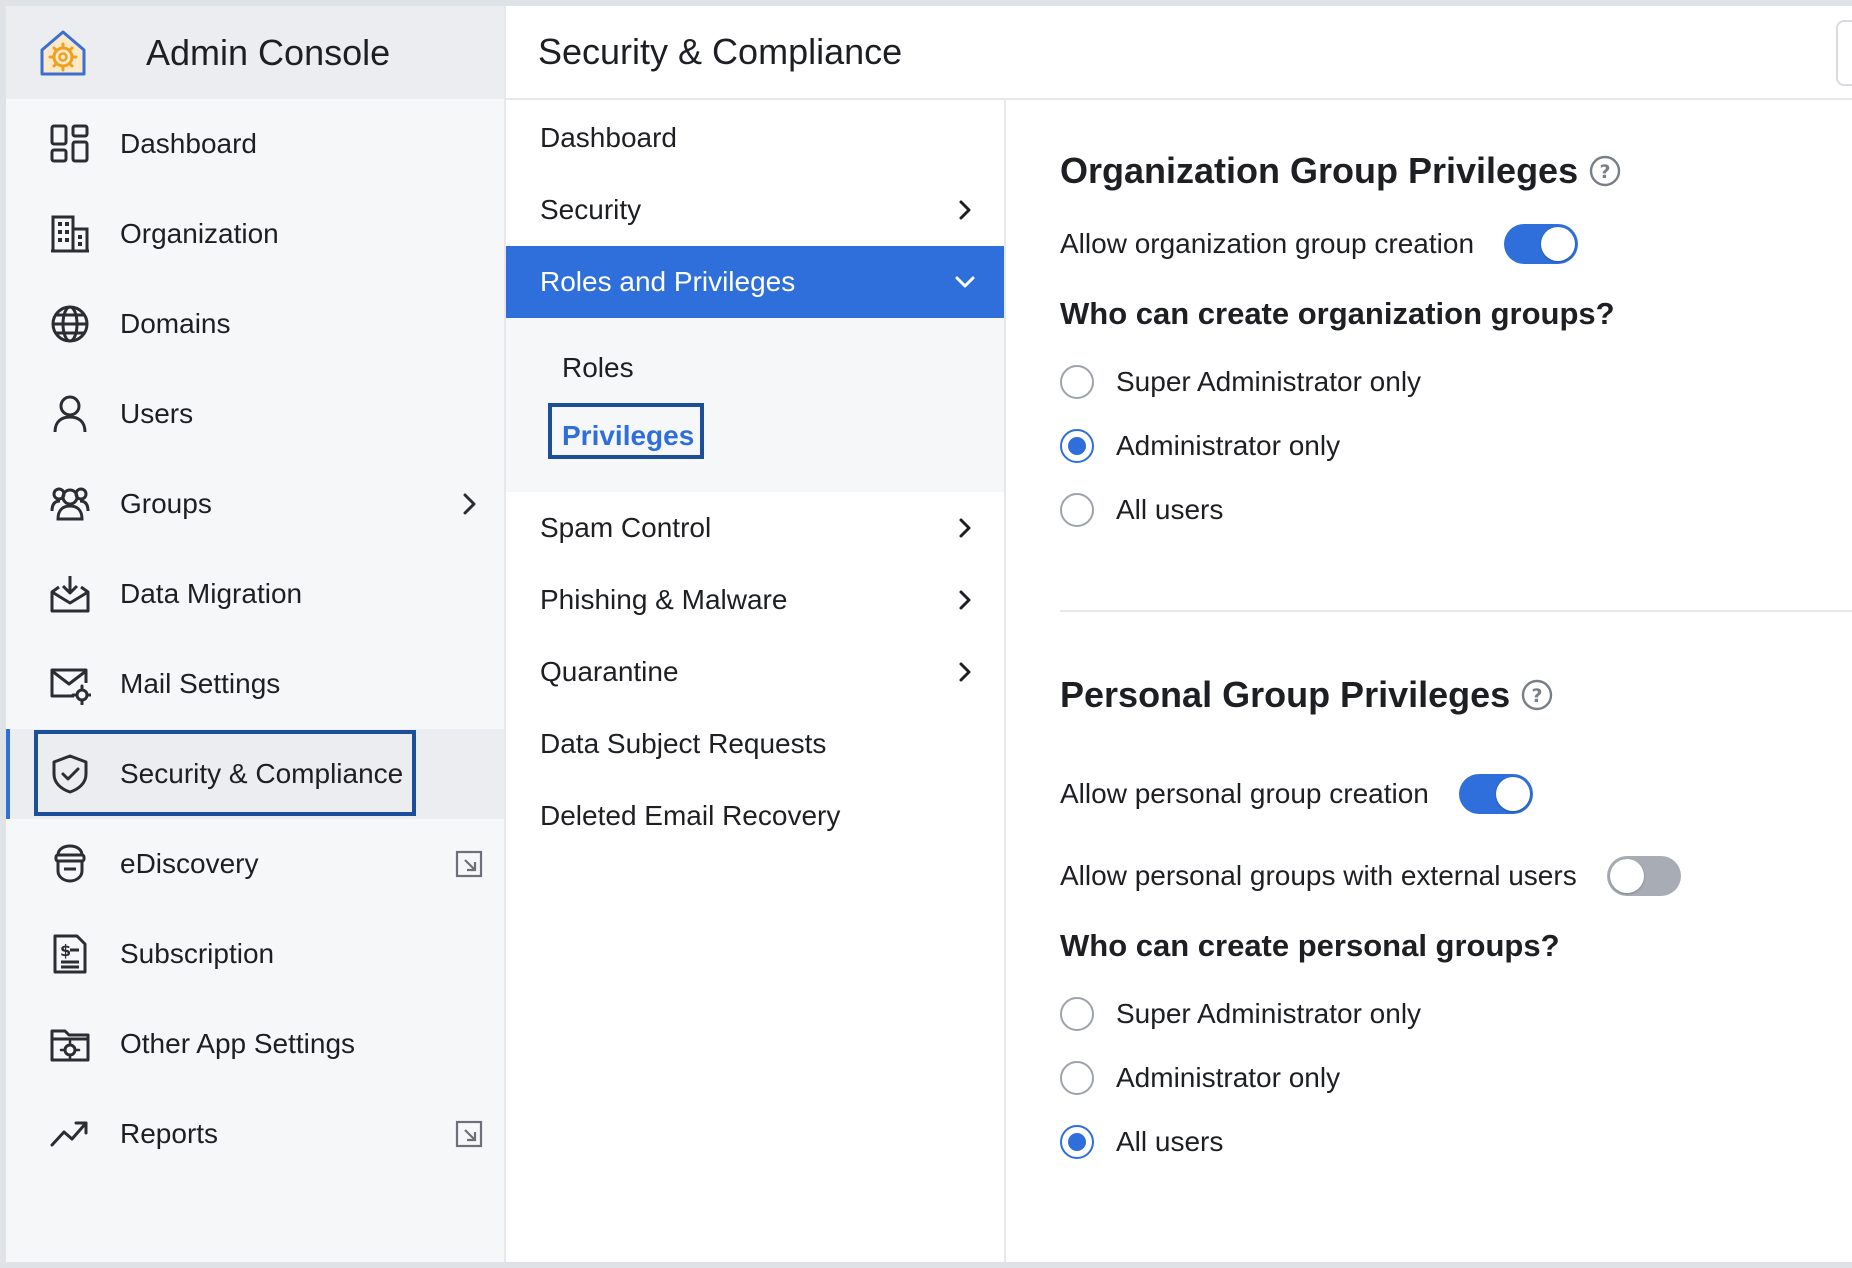 The height and width of the screenshot is (1268, 1852). Describe the element at coordinates (1541, 244) in the screenshot. I see `org-group-creation-toggle` at that location.